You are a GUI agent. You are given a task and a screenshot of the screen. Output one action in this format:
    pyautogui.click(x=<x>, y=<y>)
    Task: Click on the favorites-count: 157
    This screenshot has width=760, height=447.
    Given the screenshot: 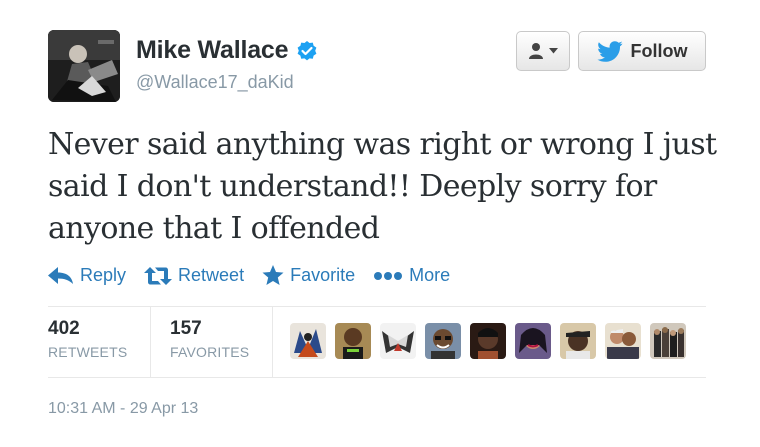 What is the action you would take?
    pyautogui.click(x=186, y=328)
    